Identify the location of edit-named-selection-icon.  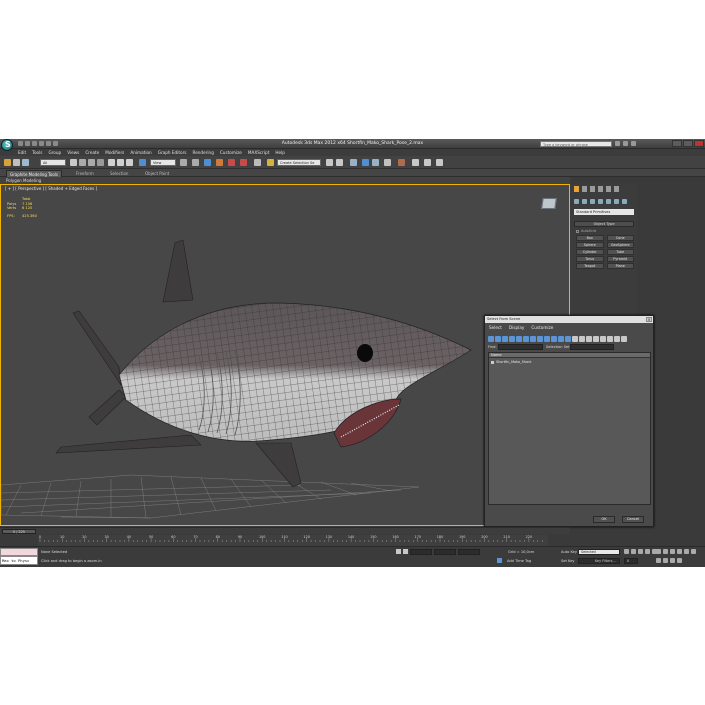
(257, 162).